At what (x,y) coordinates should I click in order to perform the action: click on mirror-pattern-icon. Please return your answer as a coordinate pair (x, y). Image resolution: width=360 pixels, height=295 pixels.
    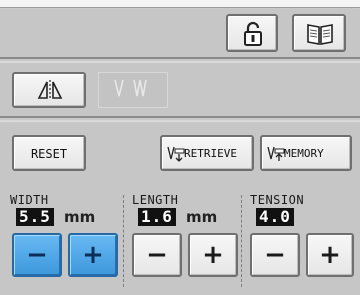
    Looking at the image, I should click on (50, 92).